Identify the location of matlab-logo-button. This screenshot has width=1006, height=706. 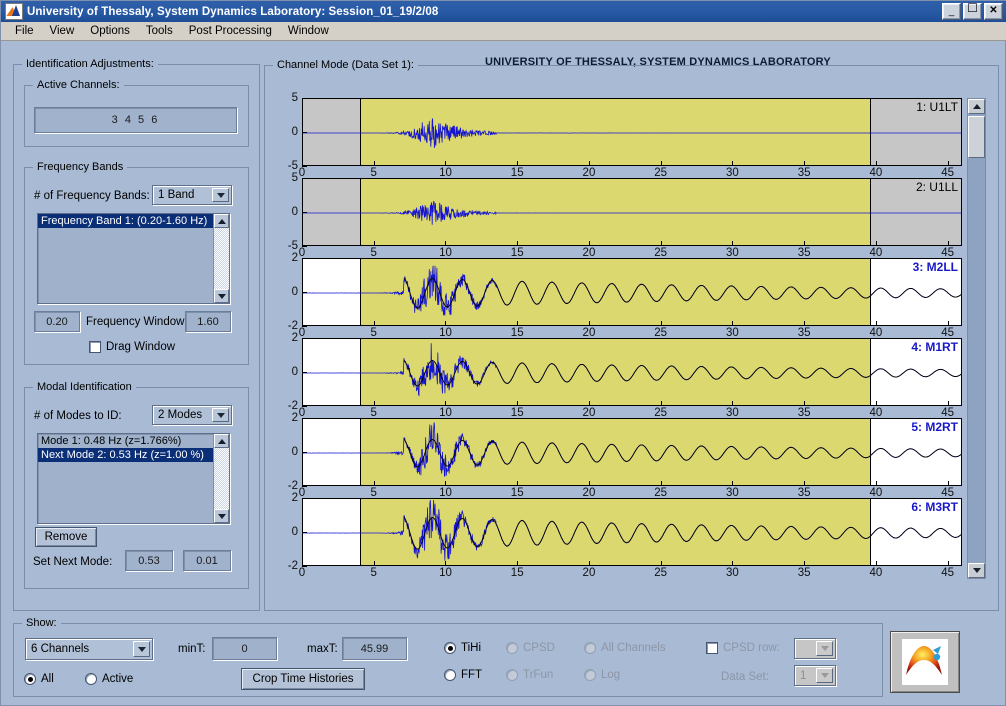
(925, 662).